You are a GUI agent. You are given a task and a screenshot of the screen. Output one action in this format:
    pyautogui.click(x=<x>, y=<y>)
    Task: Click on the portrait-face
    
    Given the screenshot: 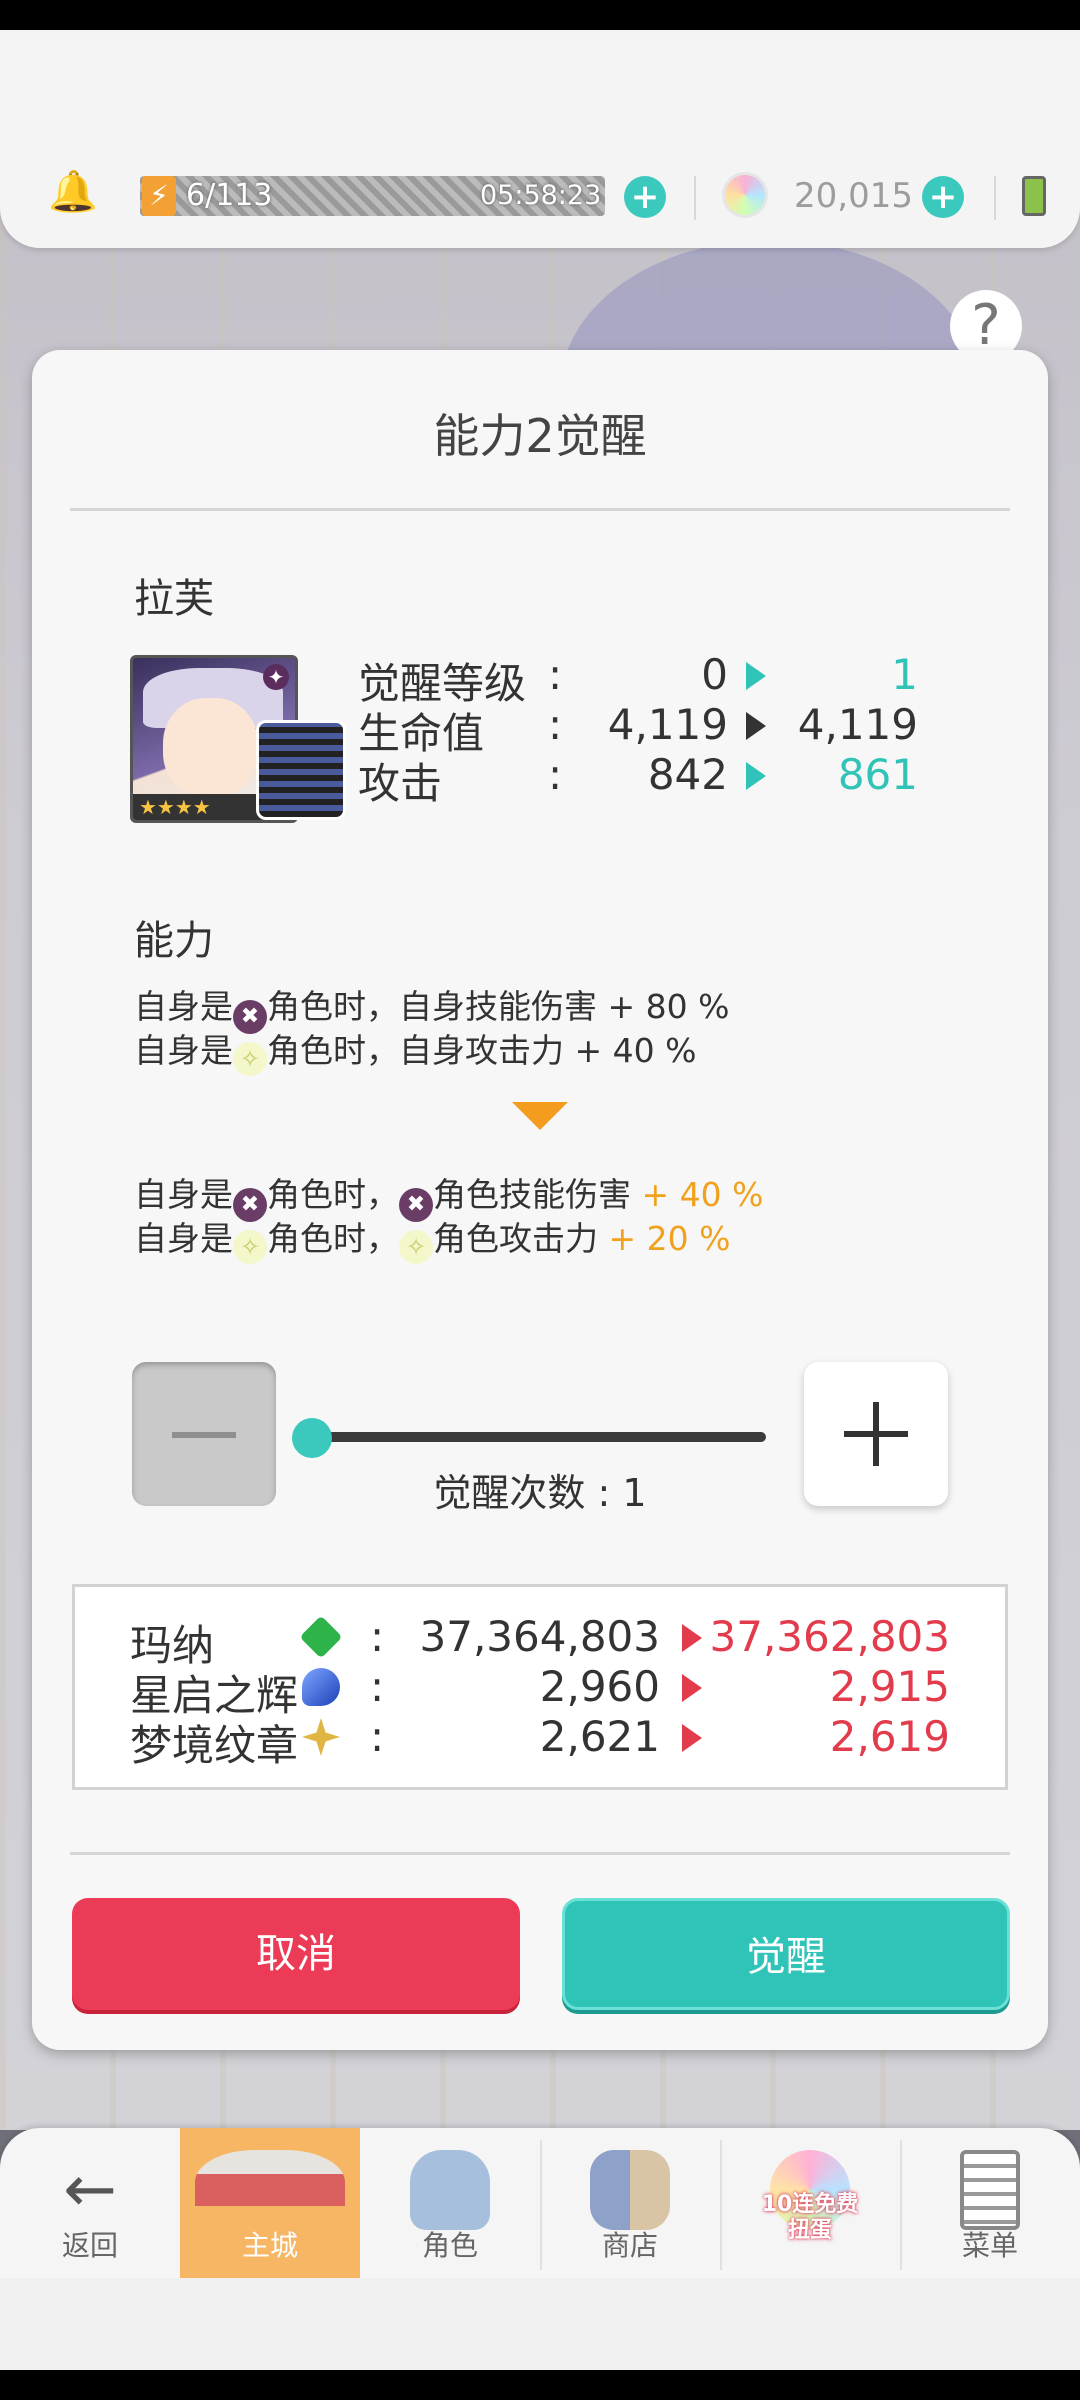 What is the action you would take?
    pyautogui.click(x=210, y=748)
    